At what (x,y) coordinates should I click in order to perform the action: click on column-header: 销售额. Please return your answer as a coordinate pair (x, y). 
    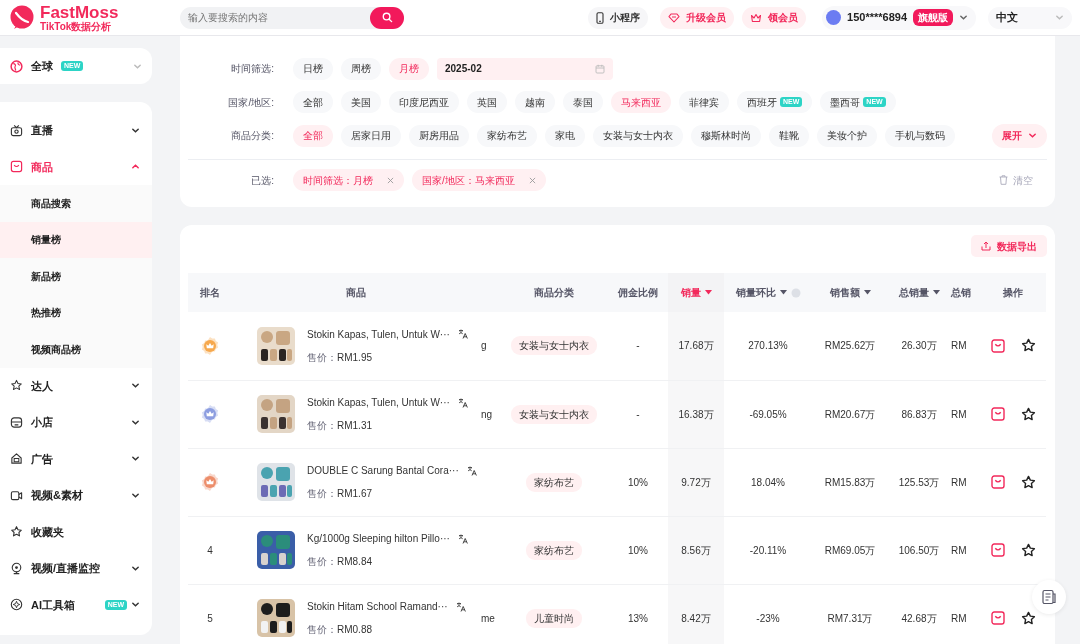
    Looking at the image, I should click on (850, 292).